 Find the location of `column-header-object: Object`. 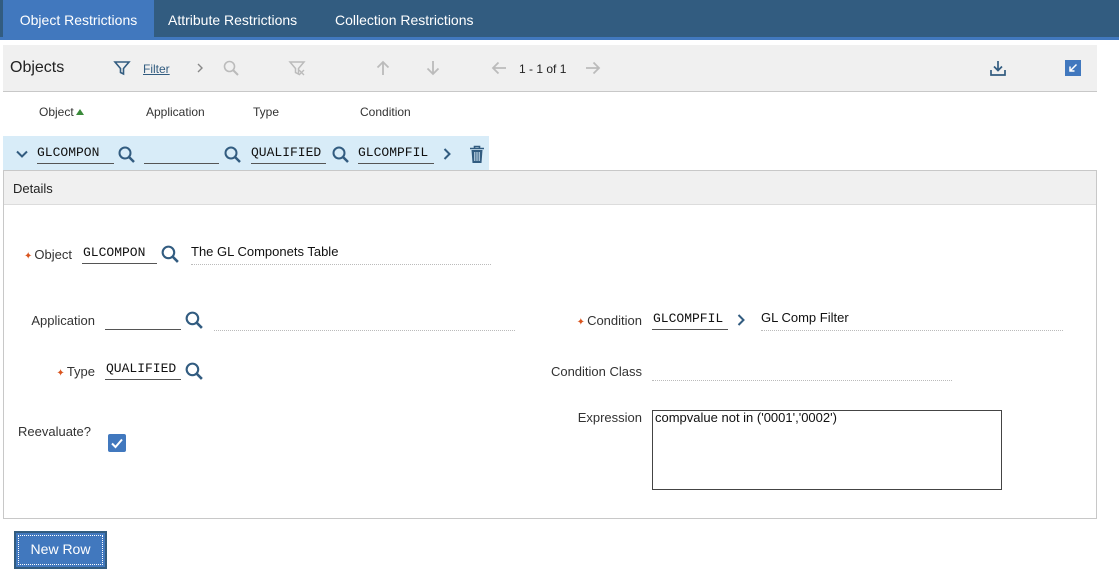

column-header-object: Object is located at coordinates (61, 112).